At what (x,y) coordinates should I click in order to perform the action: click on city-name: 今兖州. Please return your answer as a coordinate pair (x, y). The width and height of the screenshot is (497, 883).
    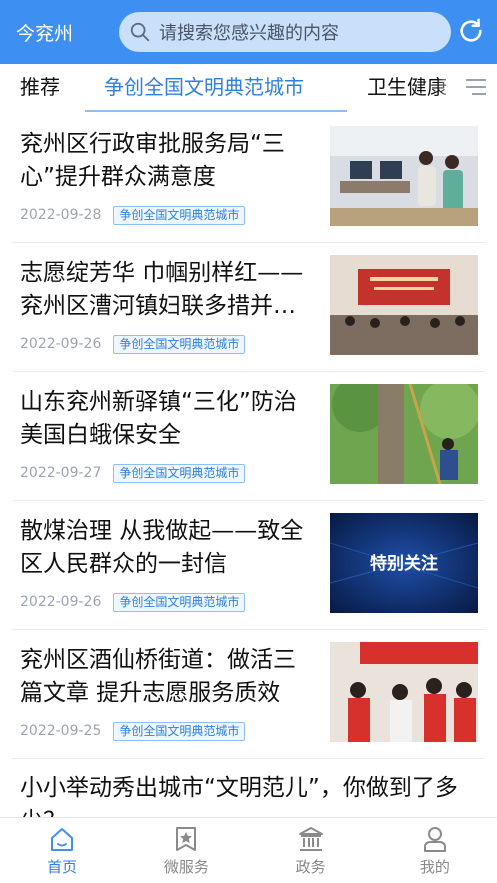
    Looking at the image, I should click on (50, 32).